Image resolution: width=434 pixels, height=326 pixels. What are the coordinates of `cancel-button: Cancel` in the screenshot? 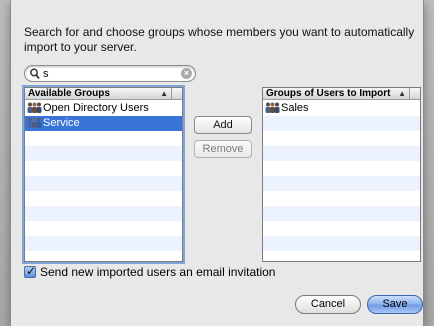 It's located at (328, 304).